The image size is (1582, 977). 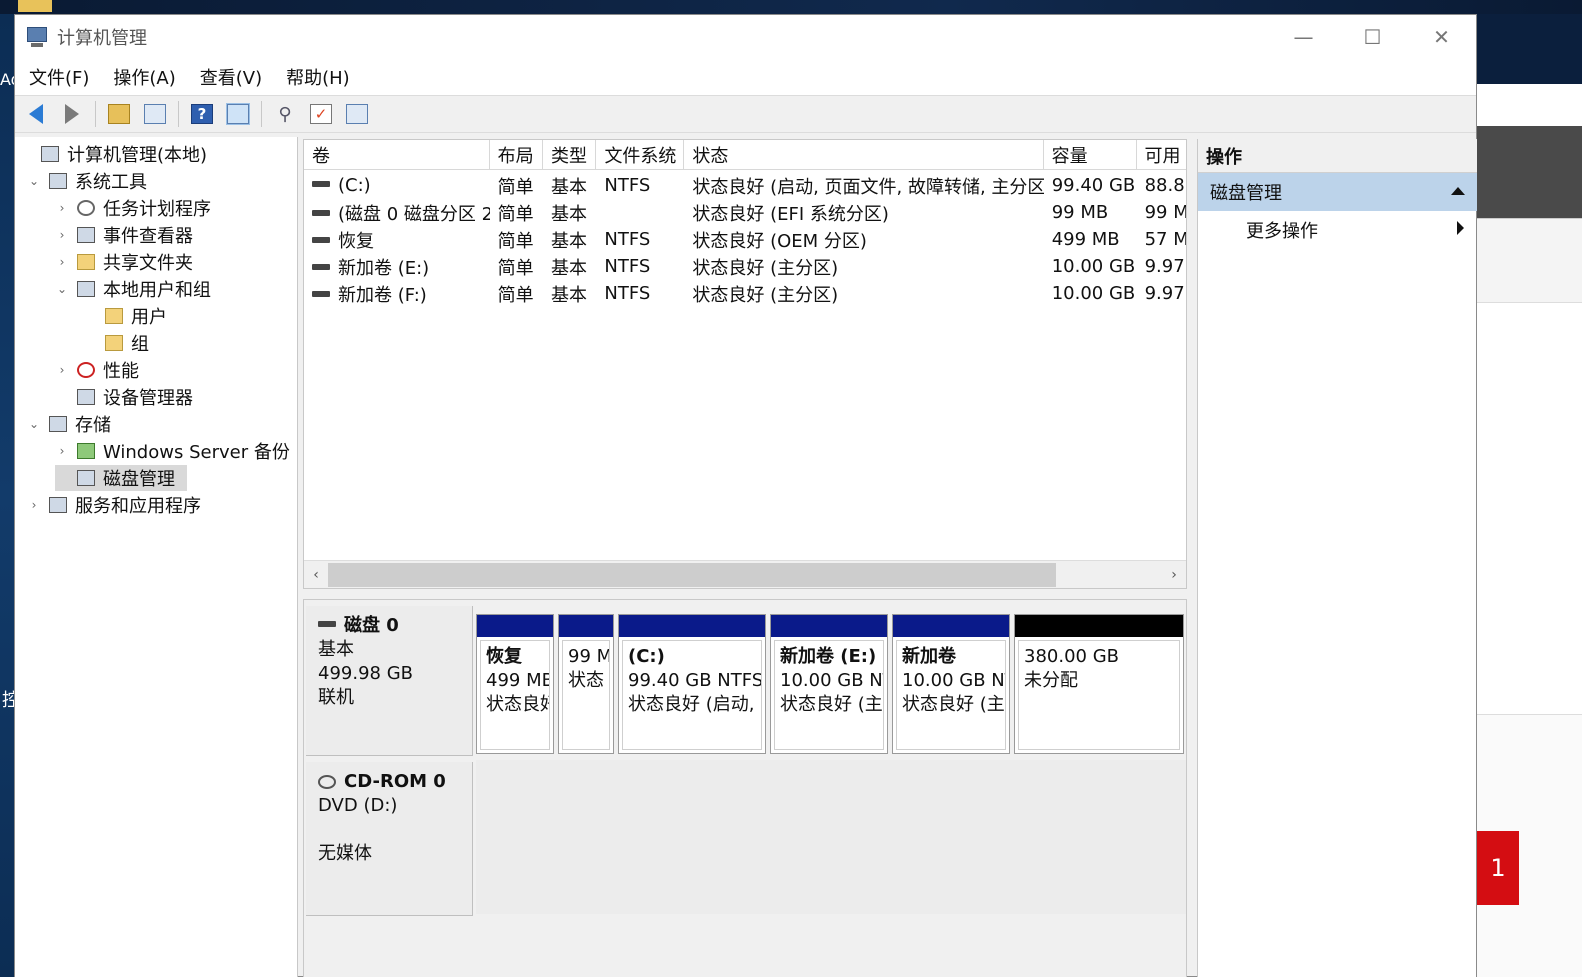 I want to click on column-header-filesystem: 文件系统, so click(x=640, y=154).